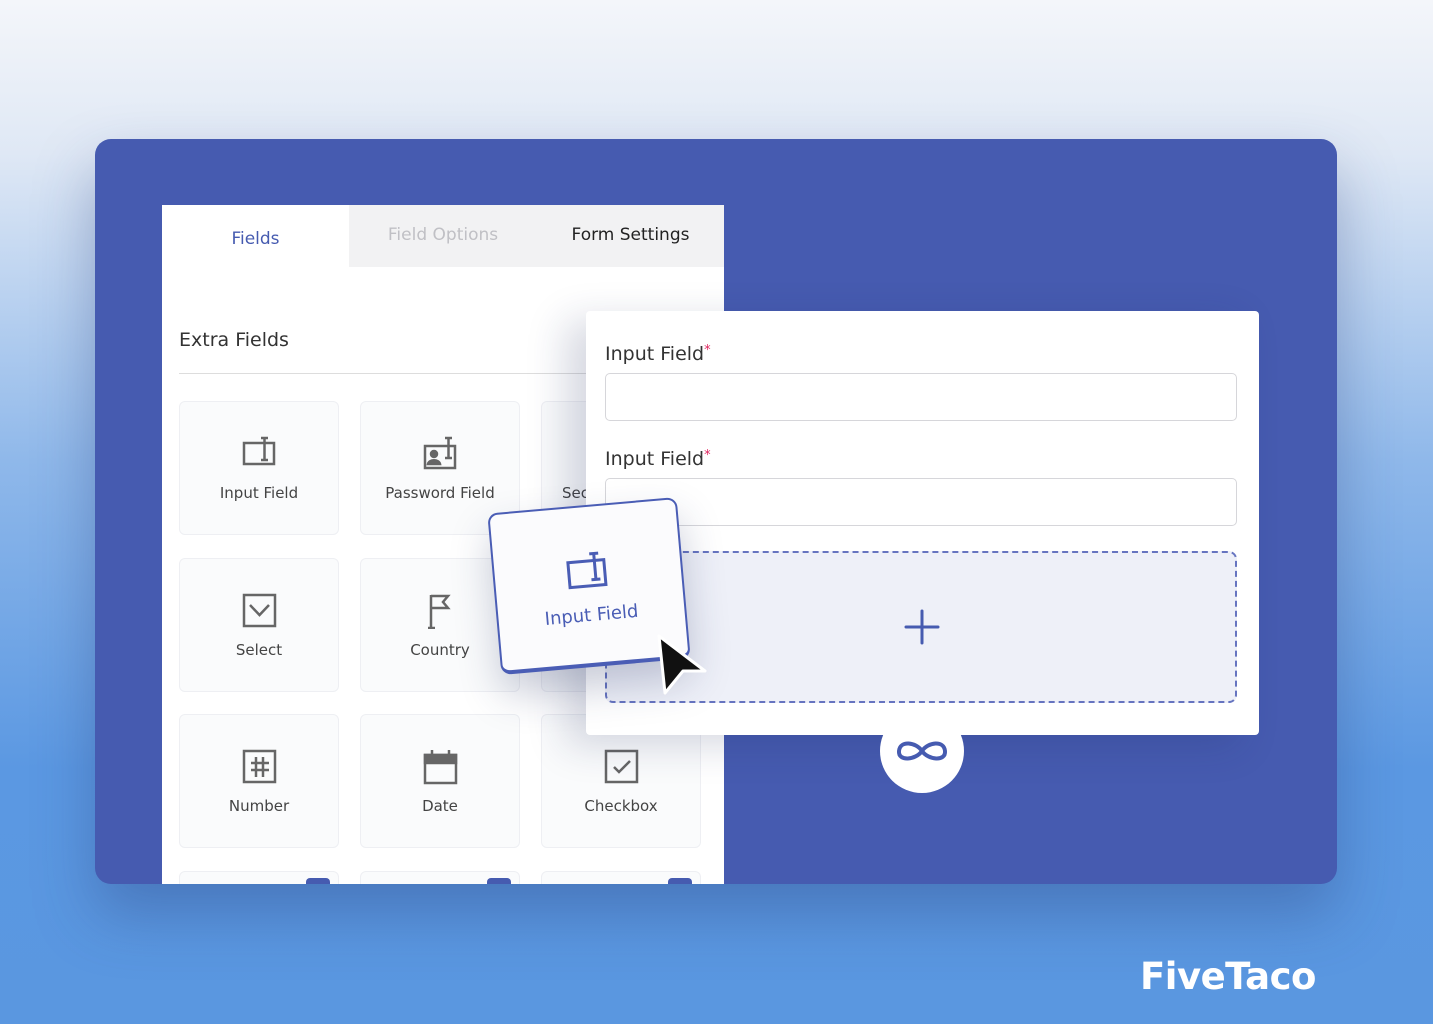 The image size is (1433, 1024). Describe the element at coordinates (443, 235) in the screenshot. I see `tab-field-options: Field Options` at that location.